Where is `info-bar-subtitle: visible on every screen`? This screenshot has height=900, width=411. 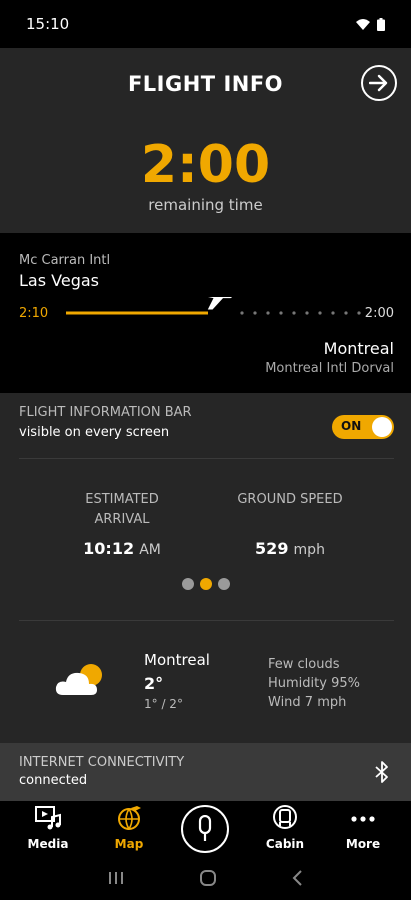
info-bar-subtitle: visible on every screen is located at coordinates (94, 432).